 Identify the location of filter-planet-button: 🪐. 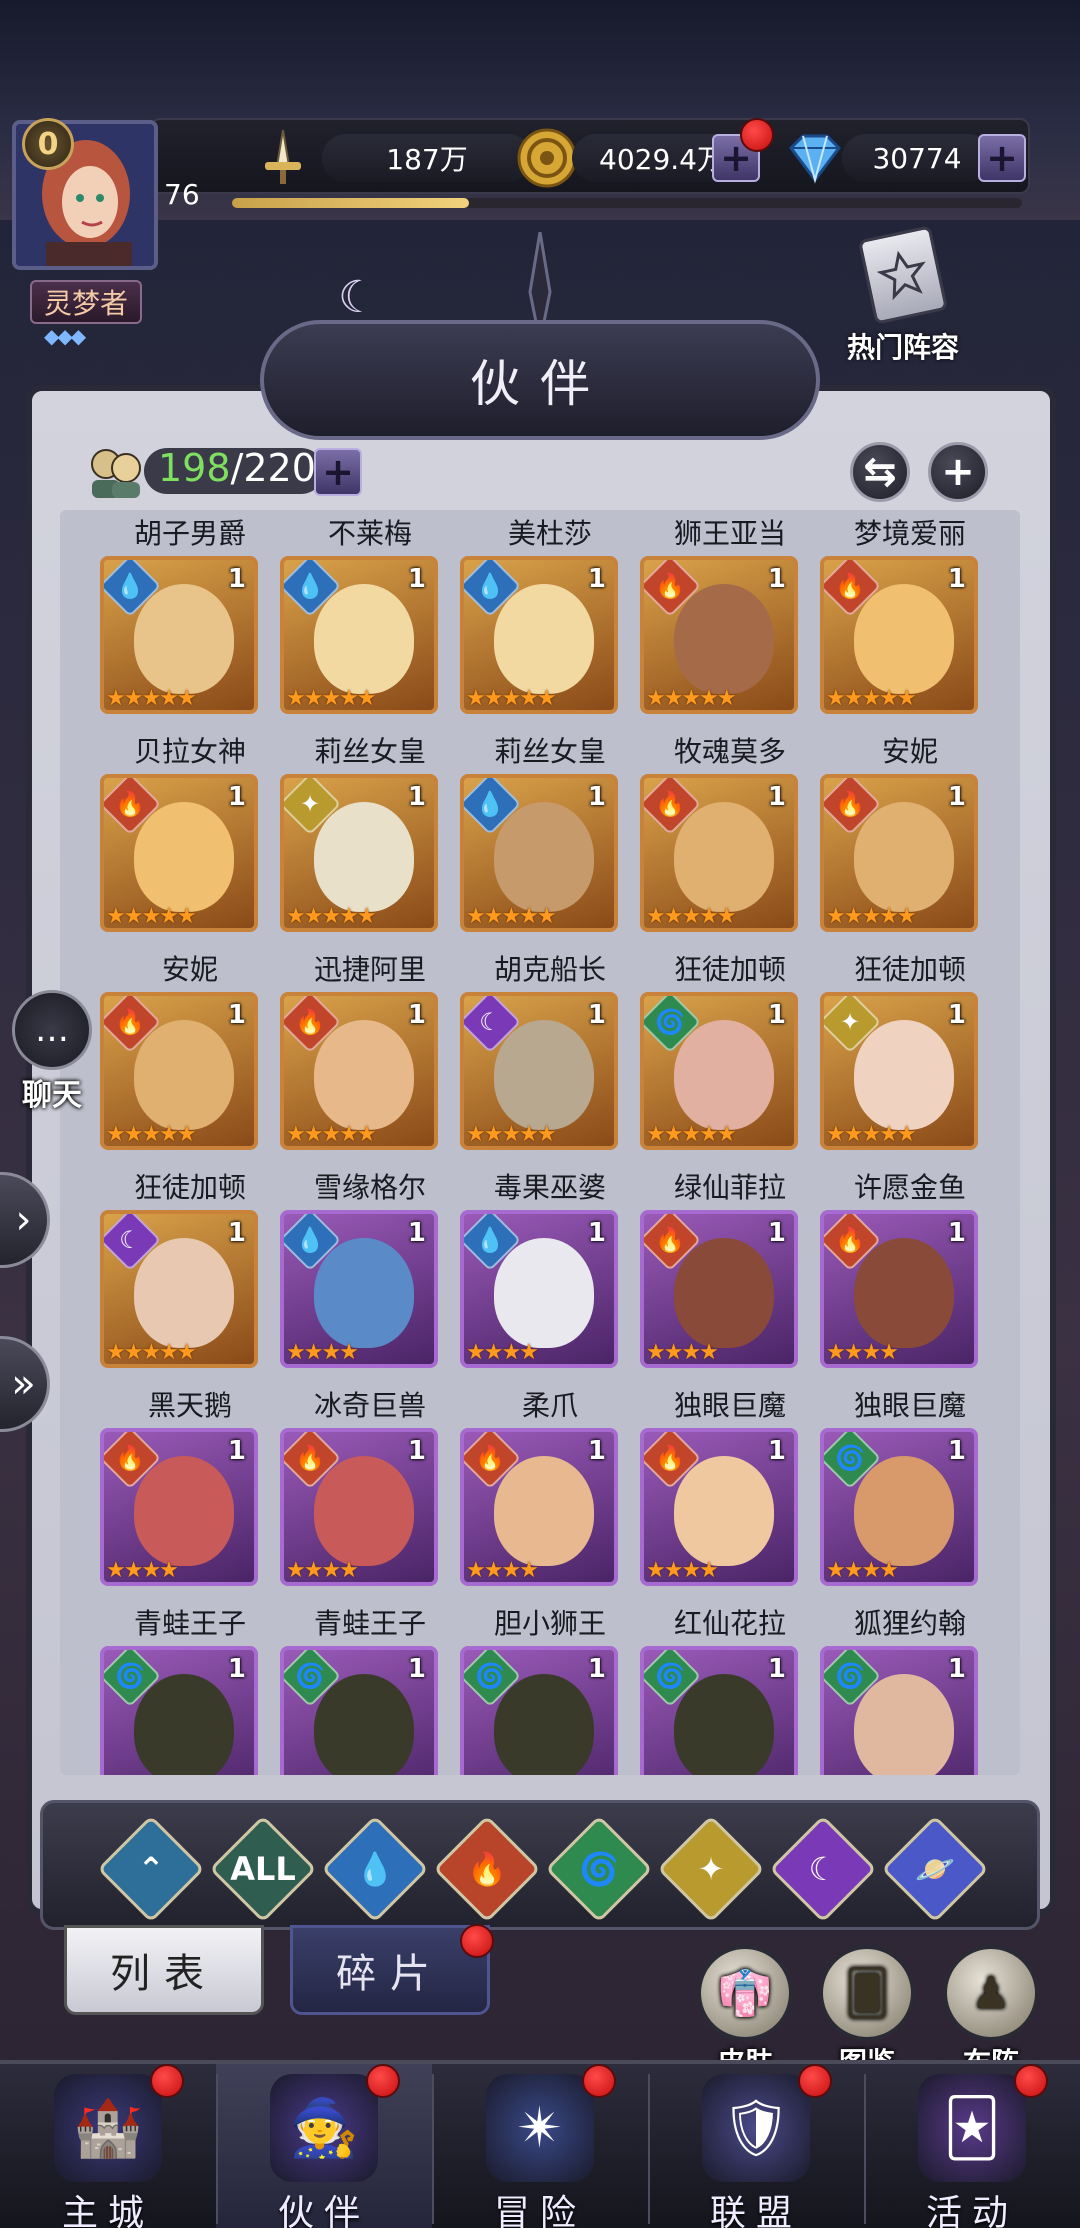
(935, 1869).